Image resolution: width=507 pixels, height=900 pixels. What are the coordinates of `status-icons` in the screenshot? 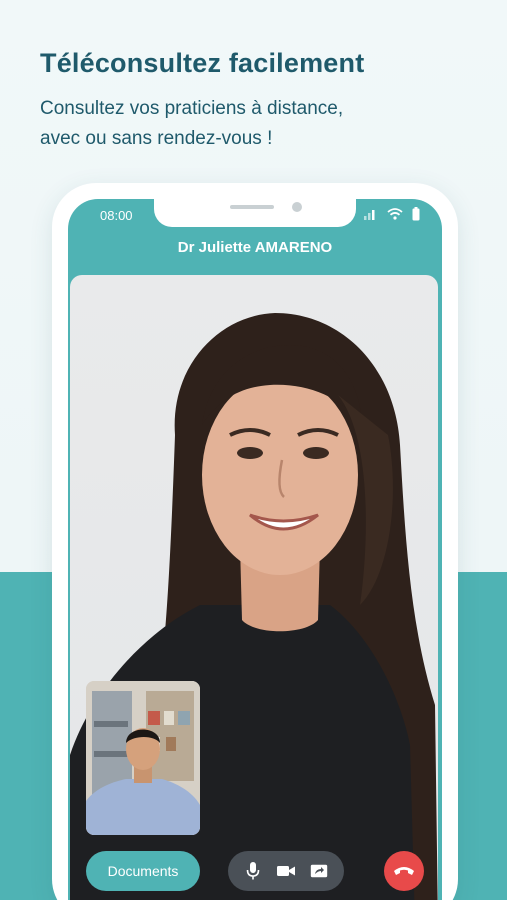 It's located at (392, 214).